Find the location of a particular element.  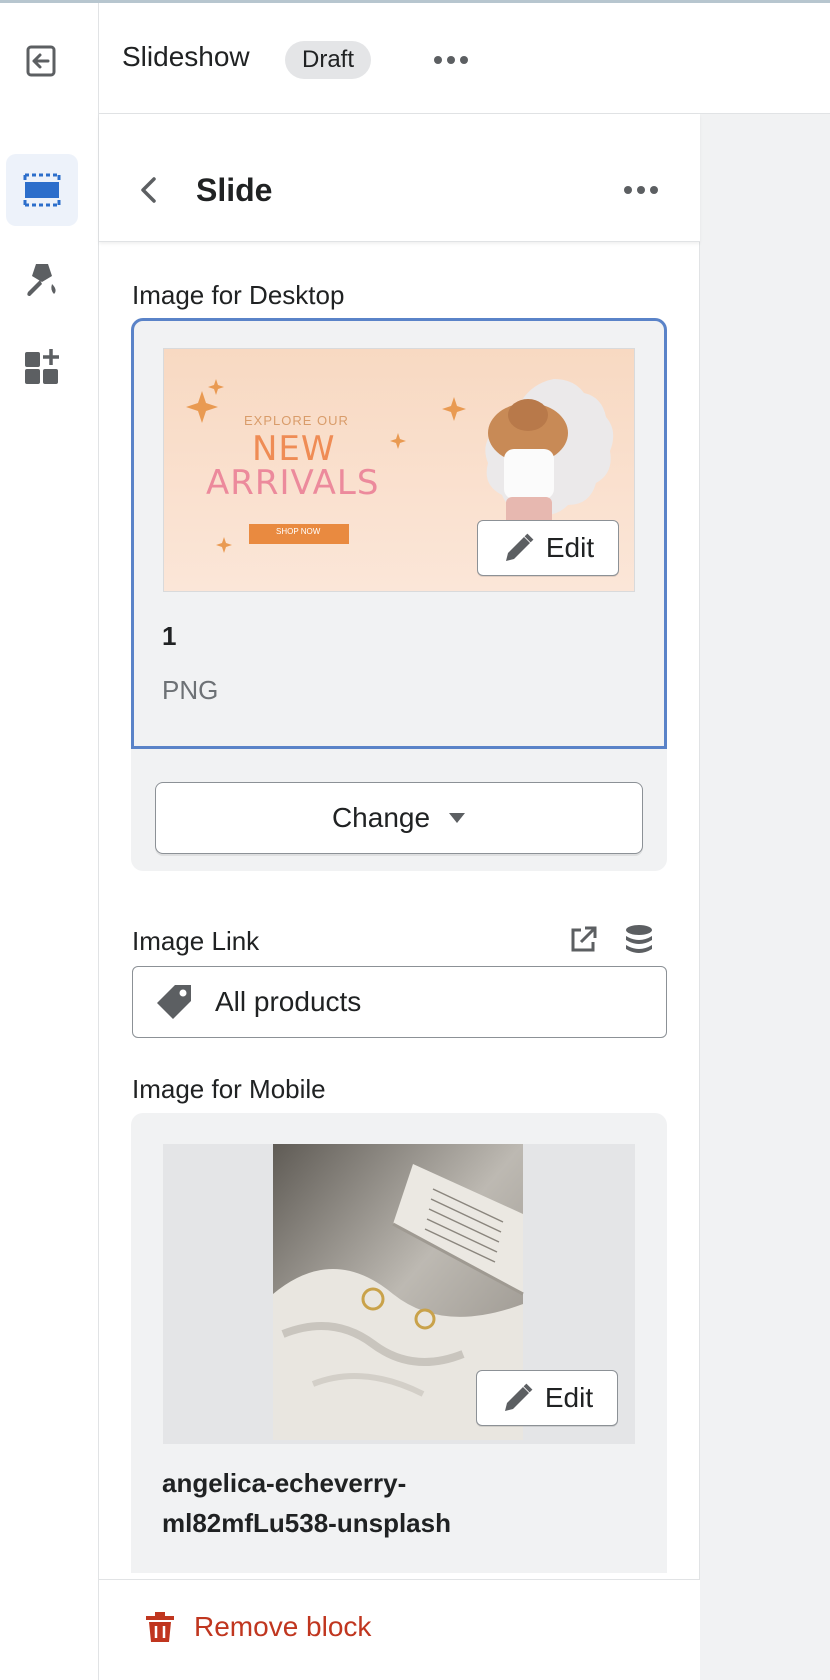

top-bar: Slideshow Draft is located at coordinates (464, 58).